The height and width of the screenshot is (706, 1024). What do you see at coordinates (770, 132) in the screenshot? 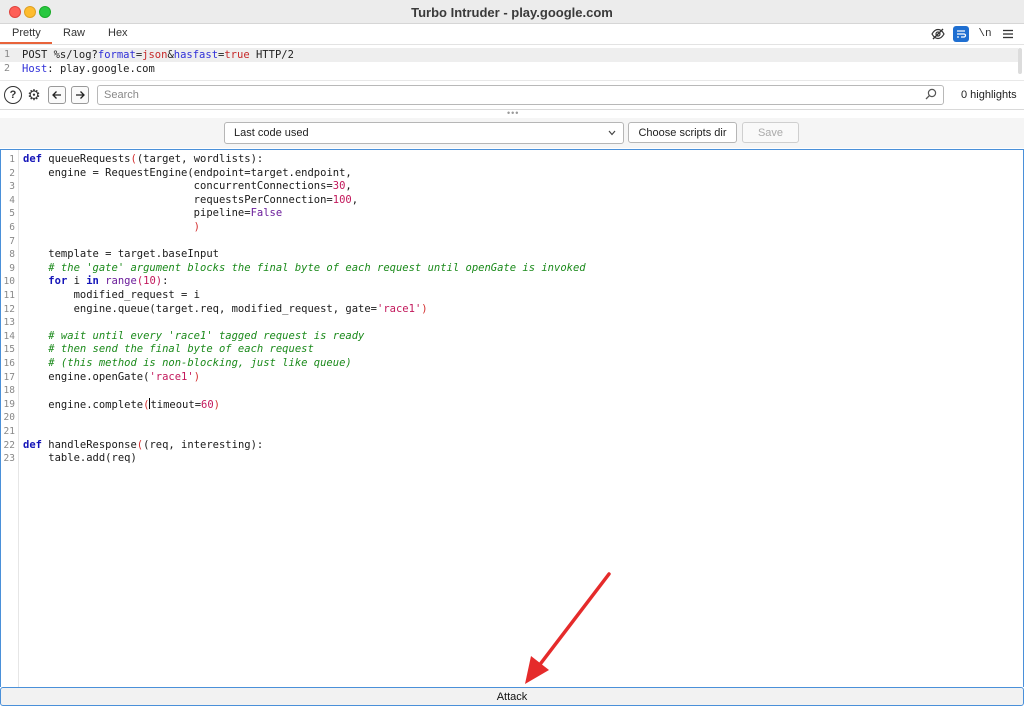
I see `save-button: Save` at bounding box center [770, 132].